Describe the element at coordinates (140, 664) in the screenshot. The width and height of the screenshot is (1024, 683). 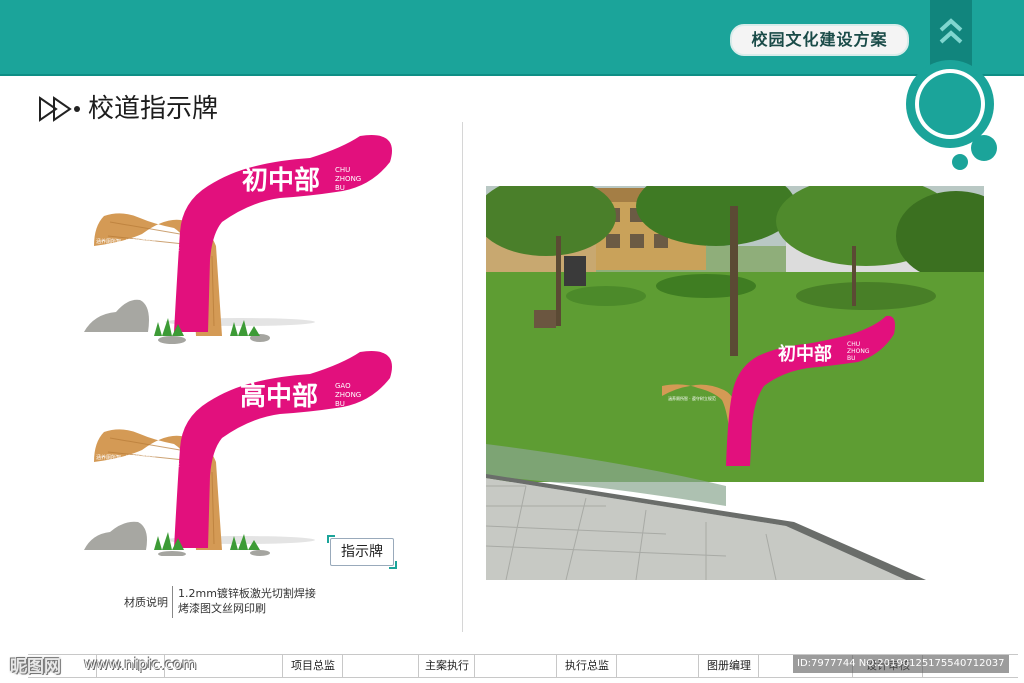
I see `watermark-url: www.nipic.com` at that location.